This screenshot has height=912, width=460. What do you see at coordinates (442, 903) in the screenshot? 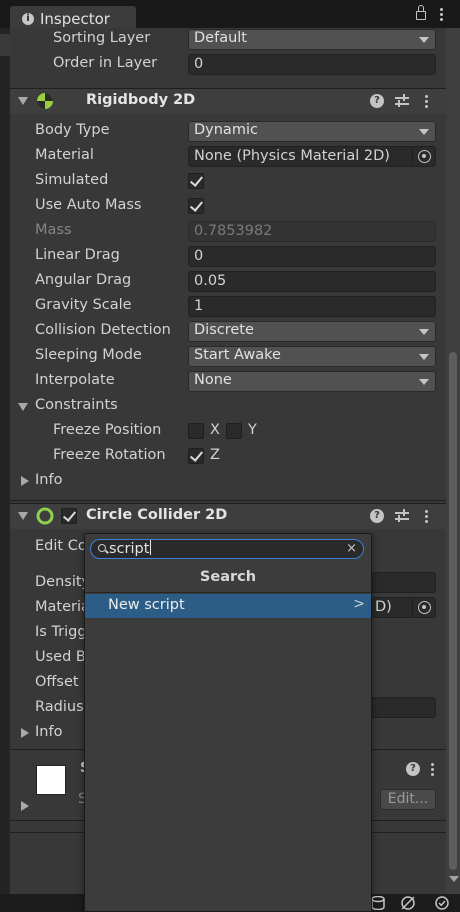
I see `check-circle-icon` at bounding box center [442, 903].